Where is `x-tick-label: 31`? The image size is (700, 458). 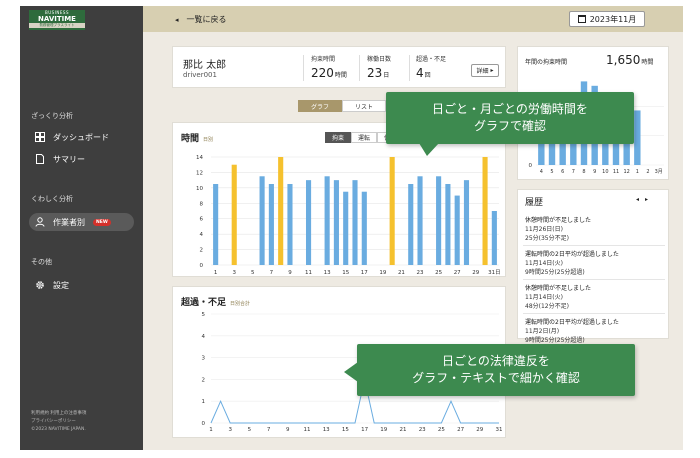 x-tick-label: 31 is located at coordinates (499, 430).